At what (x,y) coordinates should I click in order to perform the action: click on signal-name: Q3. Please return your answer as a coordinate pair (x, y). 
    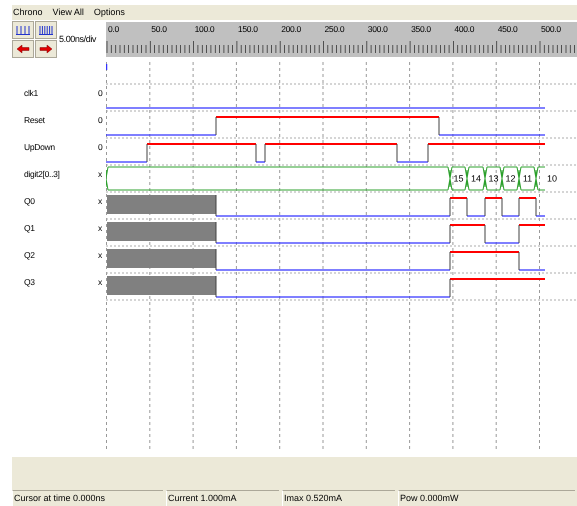
    Looking at the image, I should click on (29, 282).